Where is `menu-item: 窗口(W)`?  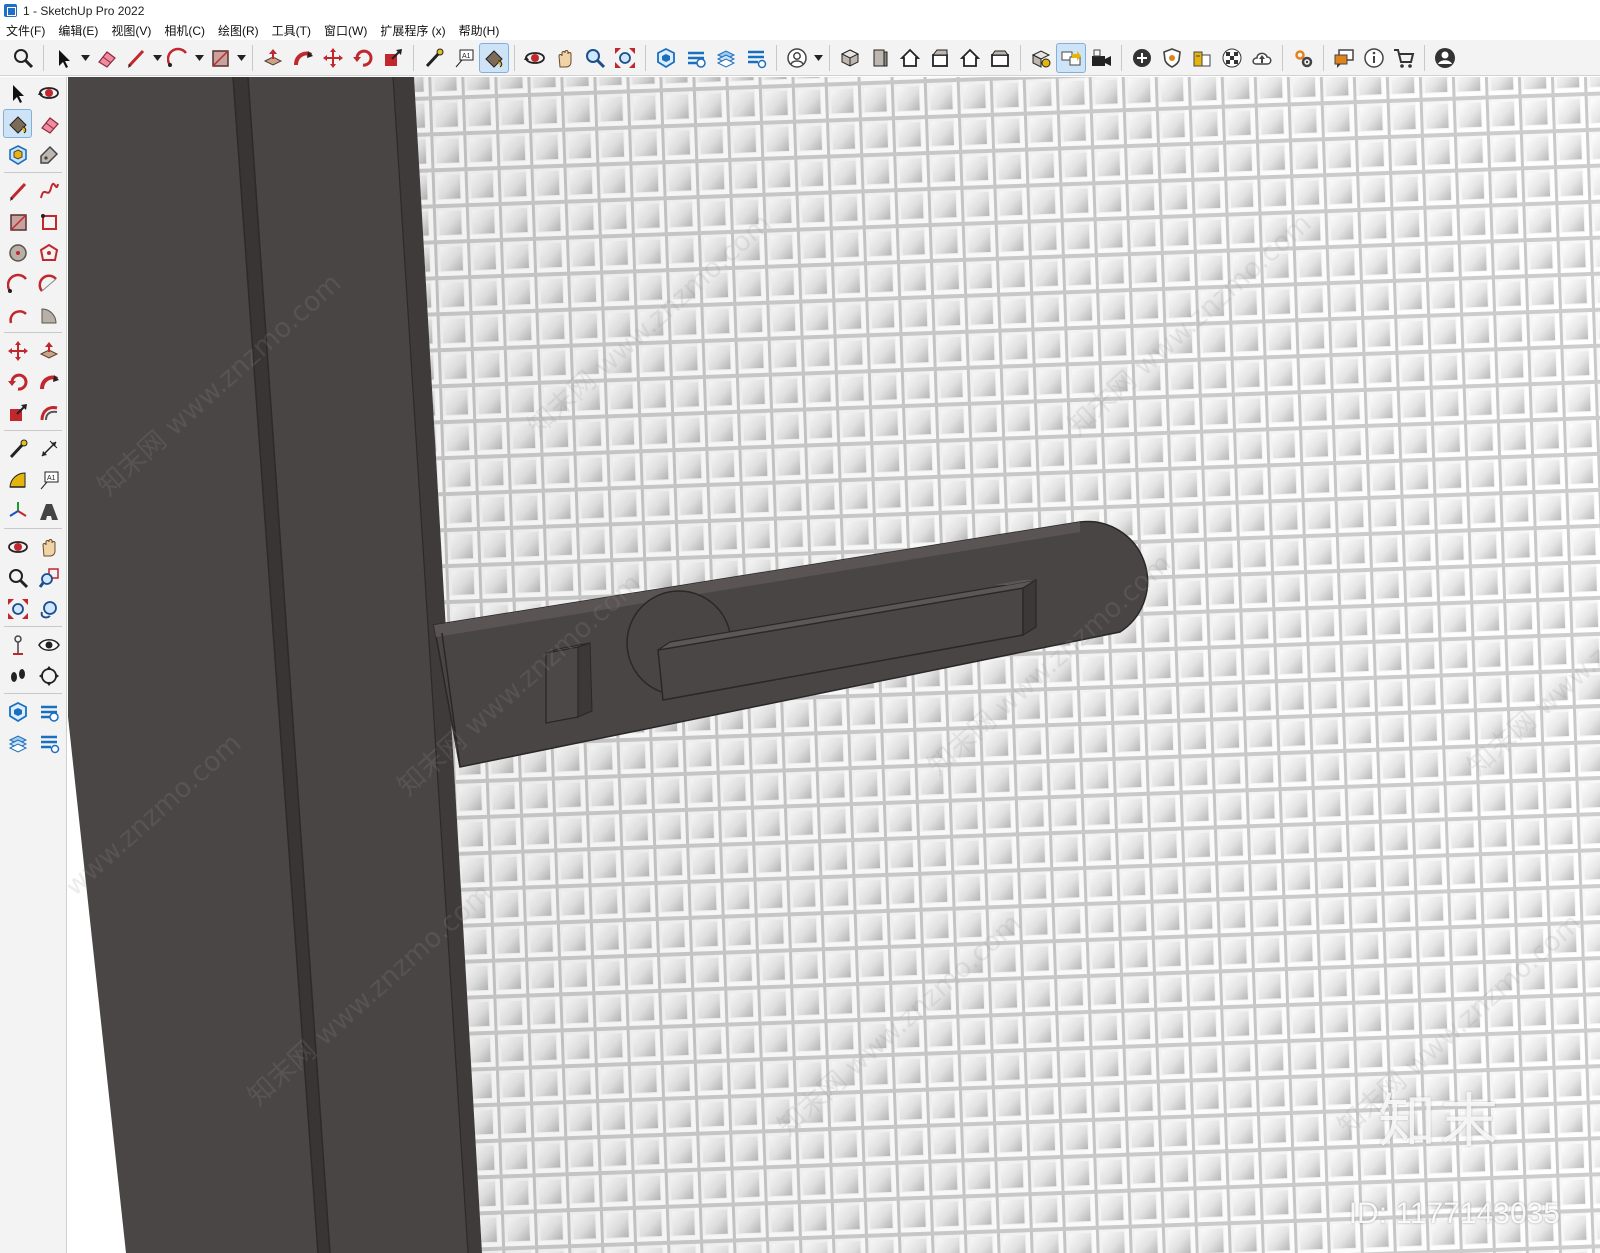
menu-item: 窗口(W) is located at coordinates (345, 30).